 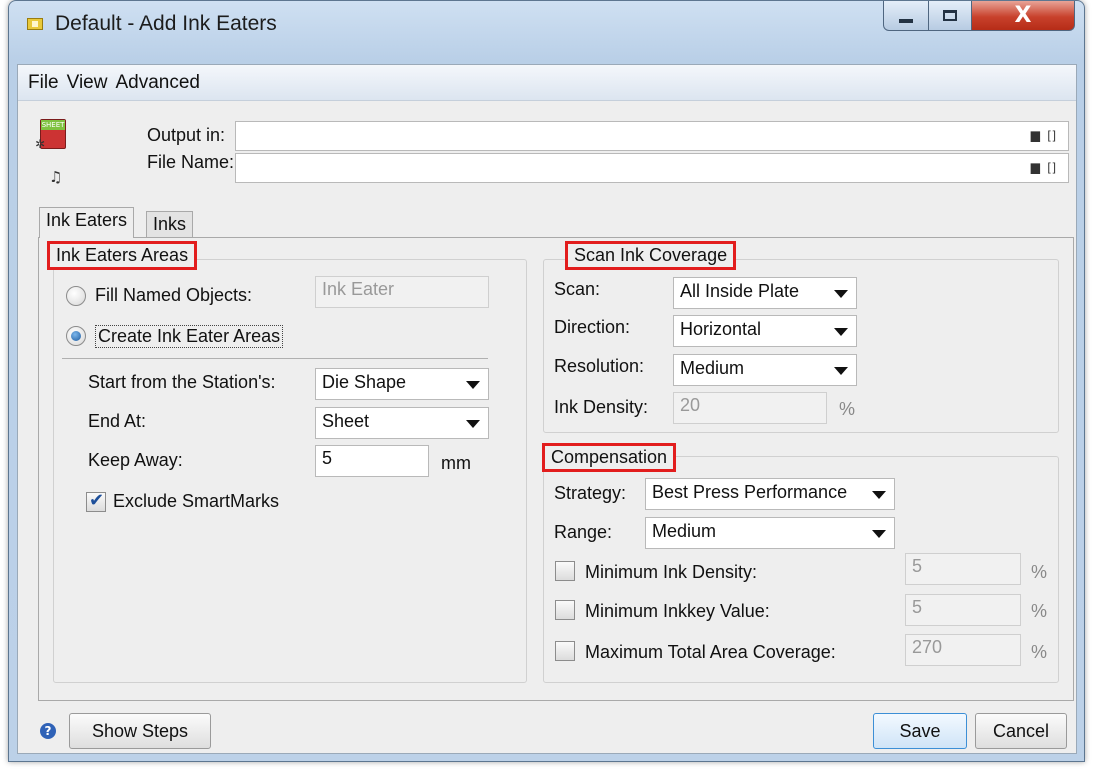 I want to click on max-total-area-coverage-checkbox, so click(x=565, y=651).